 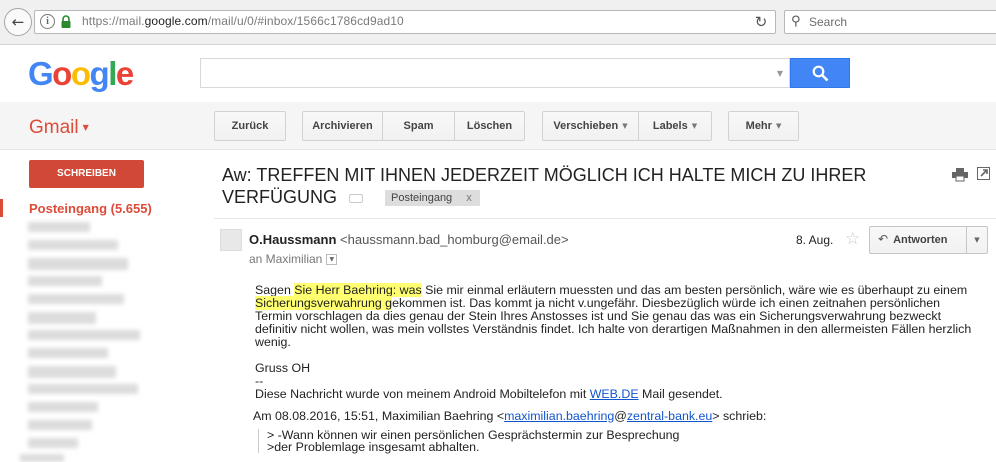 I want to click on show-details-dropdown-icon: ▼, so click(x=332, y=260).